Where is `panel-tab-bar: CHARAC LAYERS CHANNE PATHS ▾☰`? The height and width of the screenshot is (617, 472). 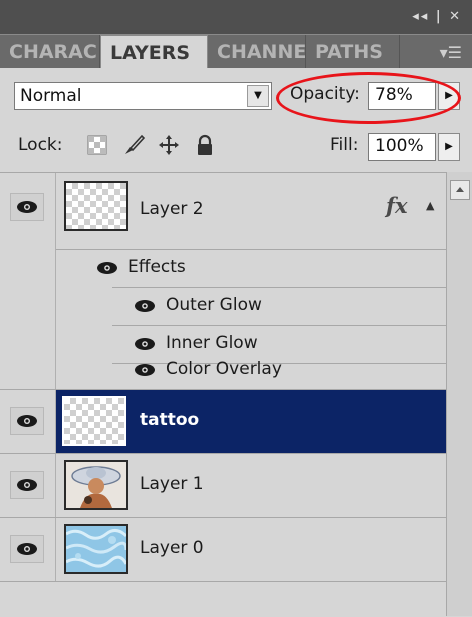
panel-tab-bar: CHARAC LAYERS CHANNE PATHS ▾☰ is located at coordinates (236, 51).